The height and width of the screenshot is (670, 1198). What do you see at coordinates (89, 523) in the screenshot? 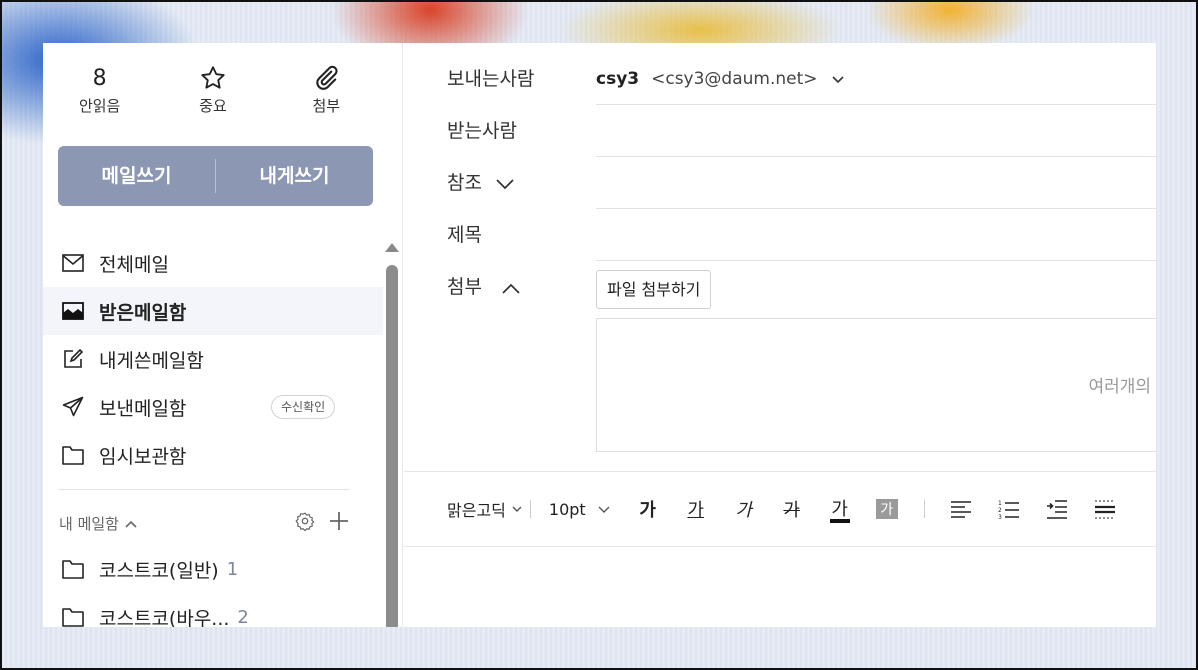
I see `my-mailbox-title: 내 메일함` at bounding box center [89, 523].